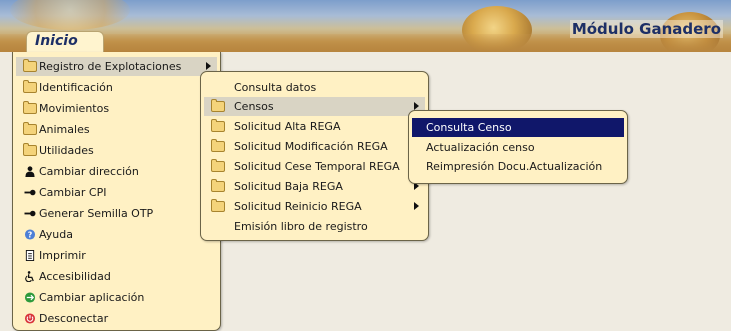 This screenshot has height=331, width=731. I want to click on menu-item-ayuda: ? Ayuda, so click(116, 234).